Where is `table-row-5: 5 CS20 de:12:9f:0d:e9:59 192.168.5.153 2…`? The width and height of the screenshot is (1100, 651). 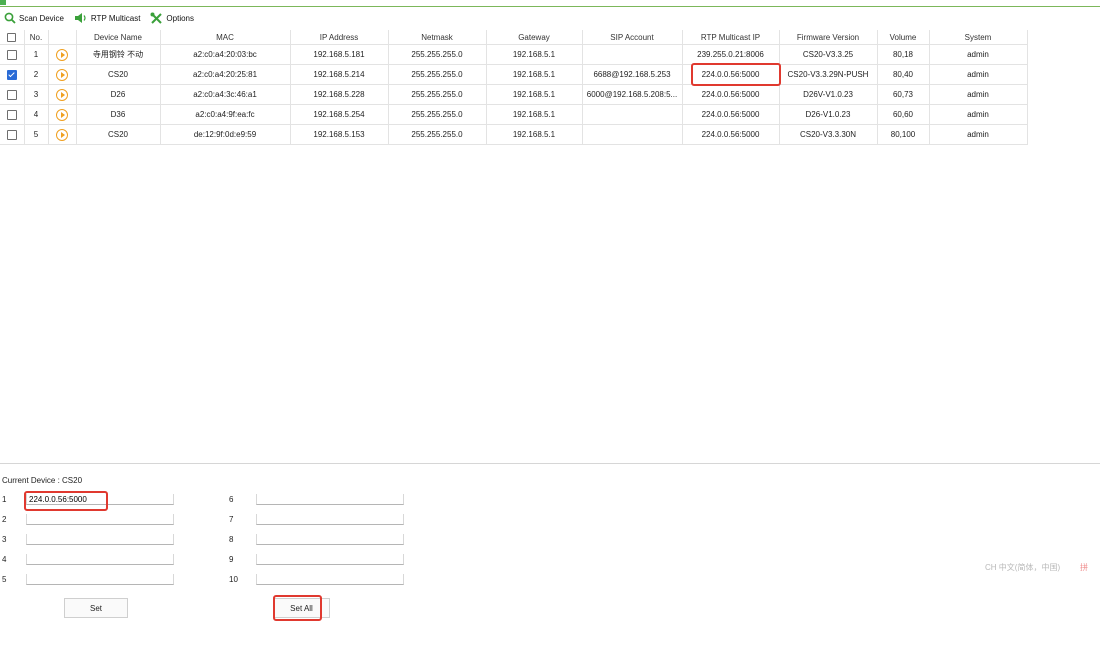 table-row-5: 5 CS20 de:12:9f:0d:e9:59 192.168.5.153 2… is located at coordinates (514, 134).